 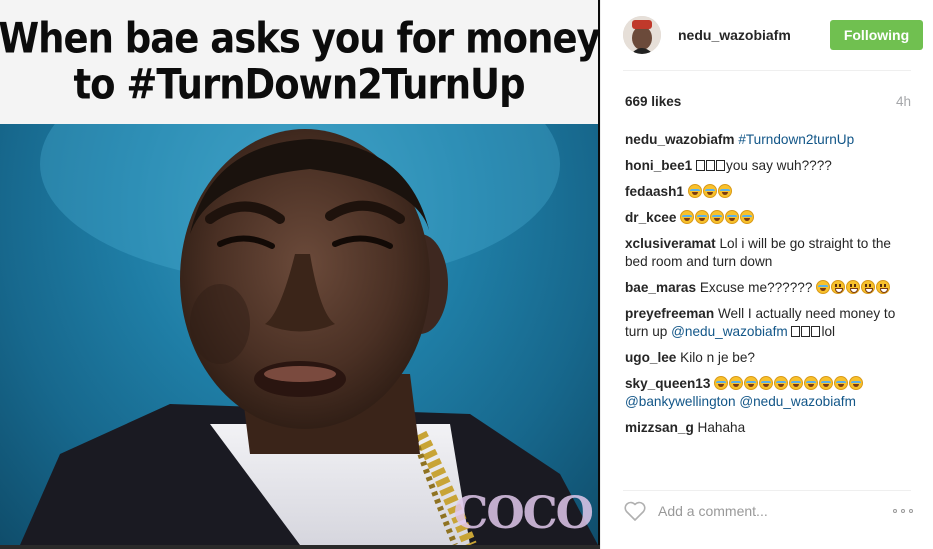 What do you see at coordinates (680, 139) in the screenshot?
I see `caption-username: nedu_wazobiafm` at bounding box center [680, 139].